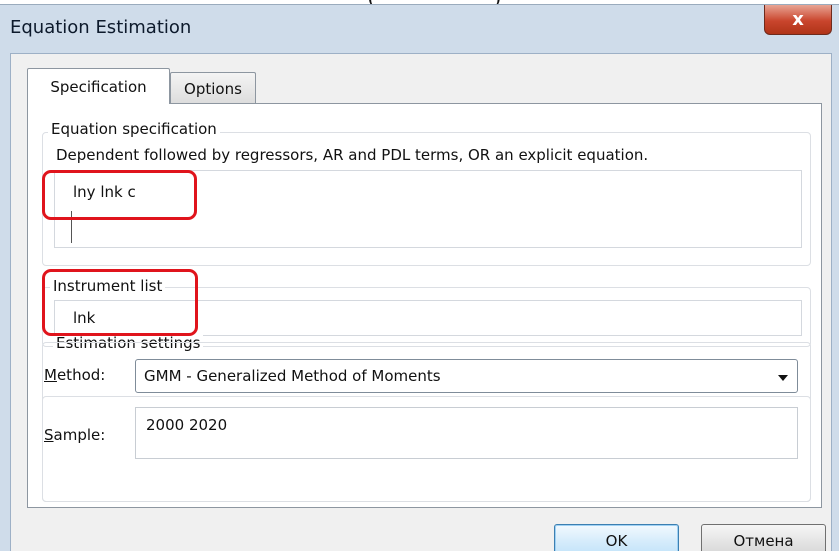 The height and width of the screenshot is (551, 839). I want to click on method-select-value: GMM - Generalized Method of Moments, so click(292, 376).